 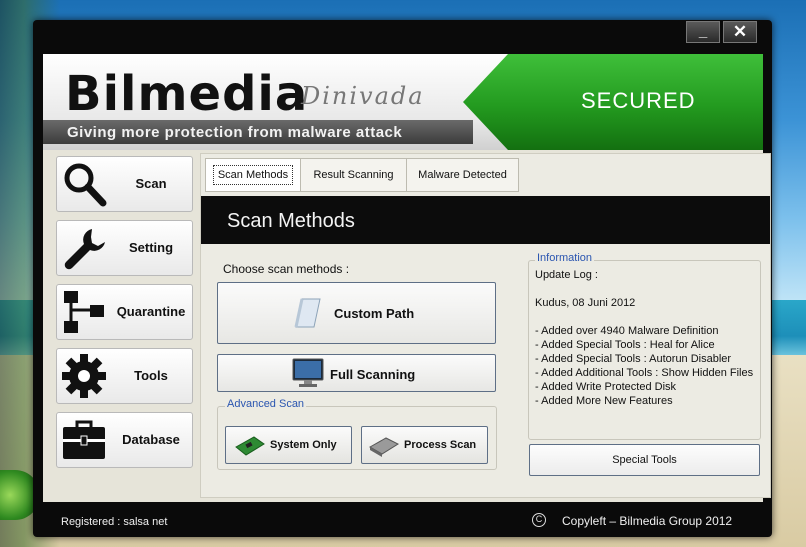 I want to click on sidebar-item-scan: Scan, so click(x=124, y=184).